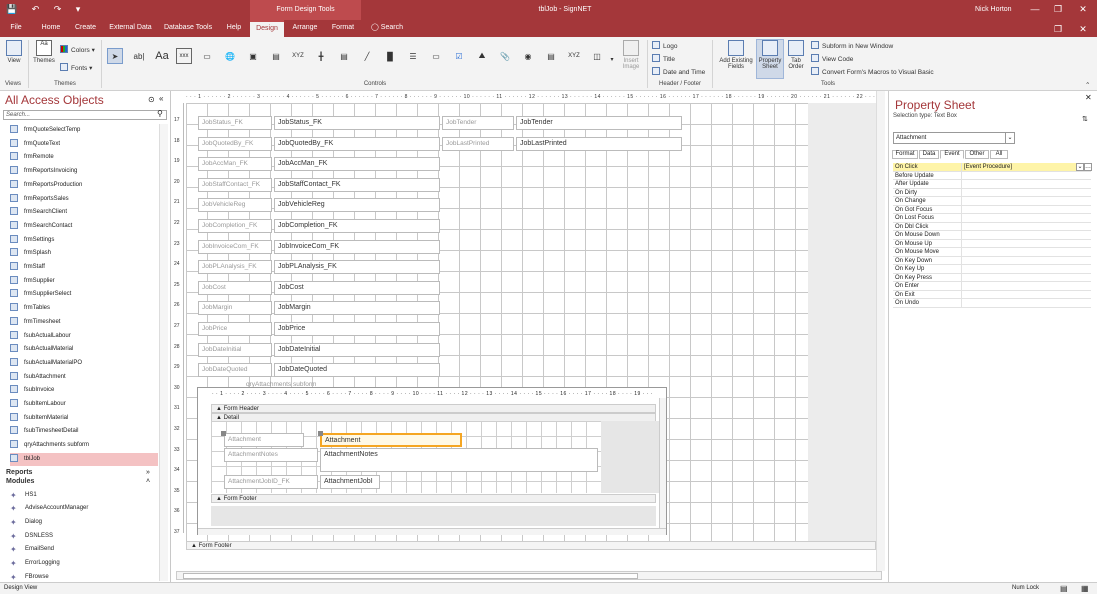  Describe the element at coordinates (139, 56) in the screenshot. I see `textbox-control-icon: ab|` at that location.